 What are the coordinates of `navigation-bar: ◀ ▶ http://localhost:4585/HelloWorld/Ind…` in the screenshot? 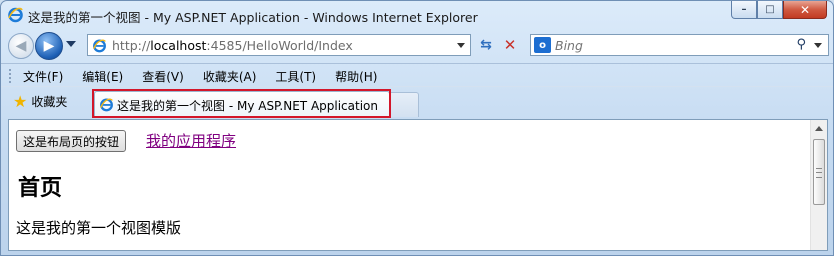 It's located at (417, 46).